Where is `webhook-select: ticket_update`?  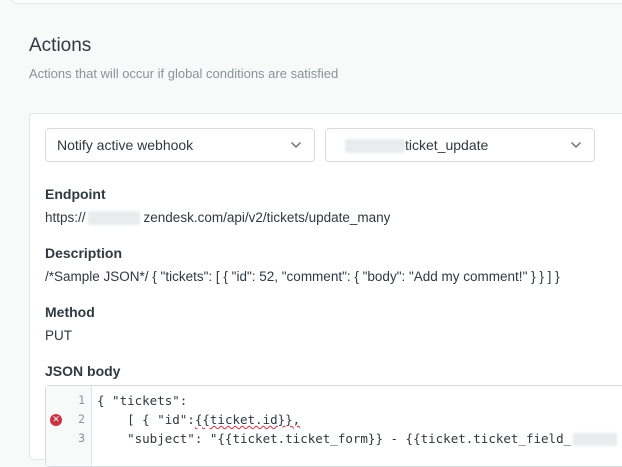
webhook-select: ticket_update is located at coordinates (460, 145).